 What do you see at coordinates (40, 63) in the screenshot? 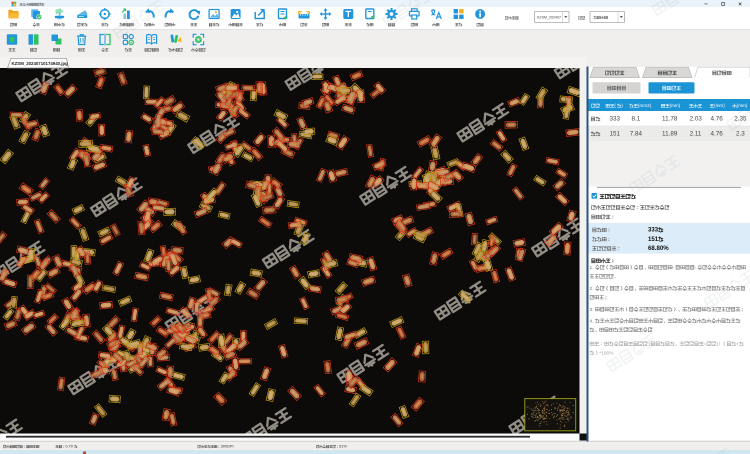
I see `svg-text: KZSM_20240710174940.jpg` at bounding box center [40, 63].